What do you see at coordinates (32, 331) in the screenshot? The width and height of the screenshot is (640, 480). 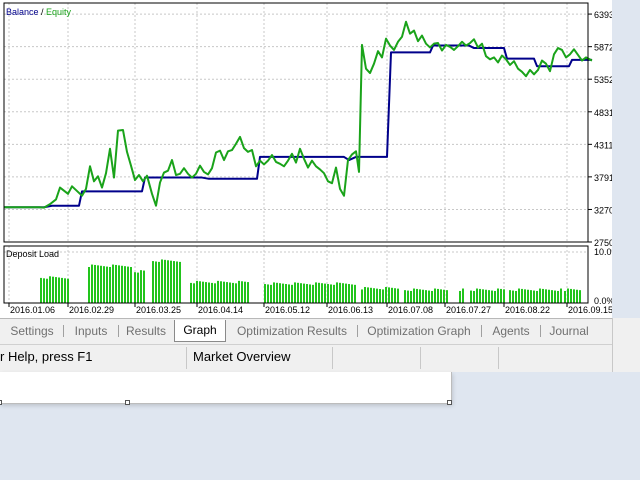 I see `tab-settings: Settings` at bounding box center [32, 331].